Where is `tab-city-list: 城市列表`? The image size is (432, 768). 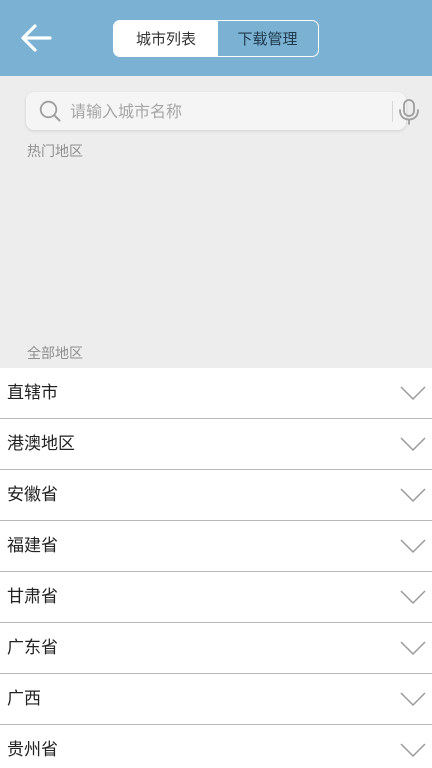 tab-city-list: 城市列表 is located at coordinates (166, 38).